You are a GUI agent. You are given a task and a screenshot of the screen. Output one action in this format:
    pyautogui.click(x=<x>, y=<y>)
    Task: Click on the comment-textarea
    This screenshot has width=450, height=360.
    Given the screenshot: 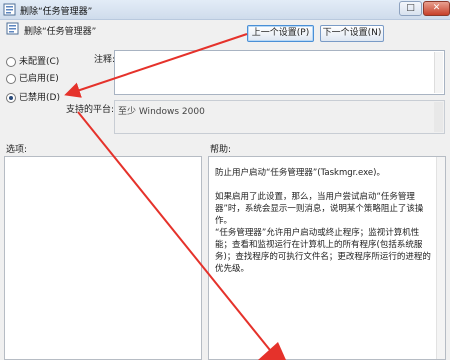 What is the action you would take?
    pyautogui.click(x=279, y=72)
    